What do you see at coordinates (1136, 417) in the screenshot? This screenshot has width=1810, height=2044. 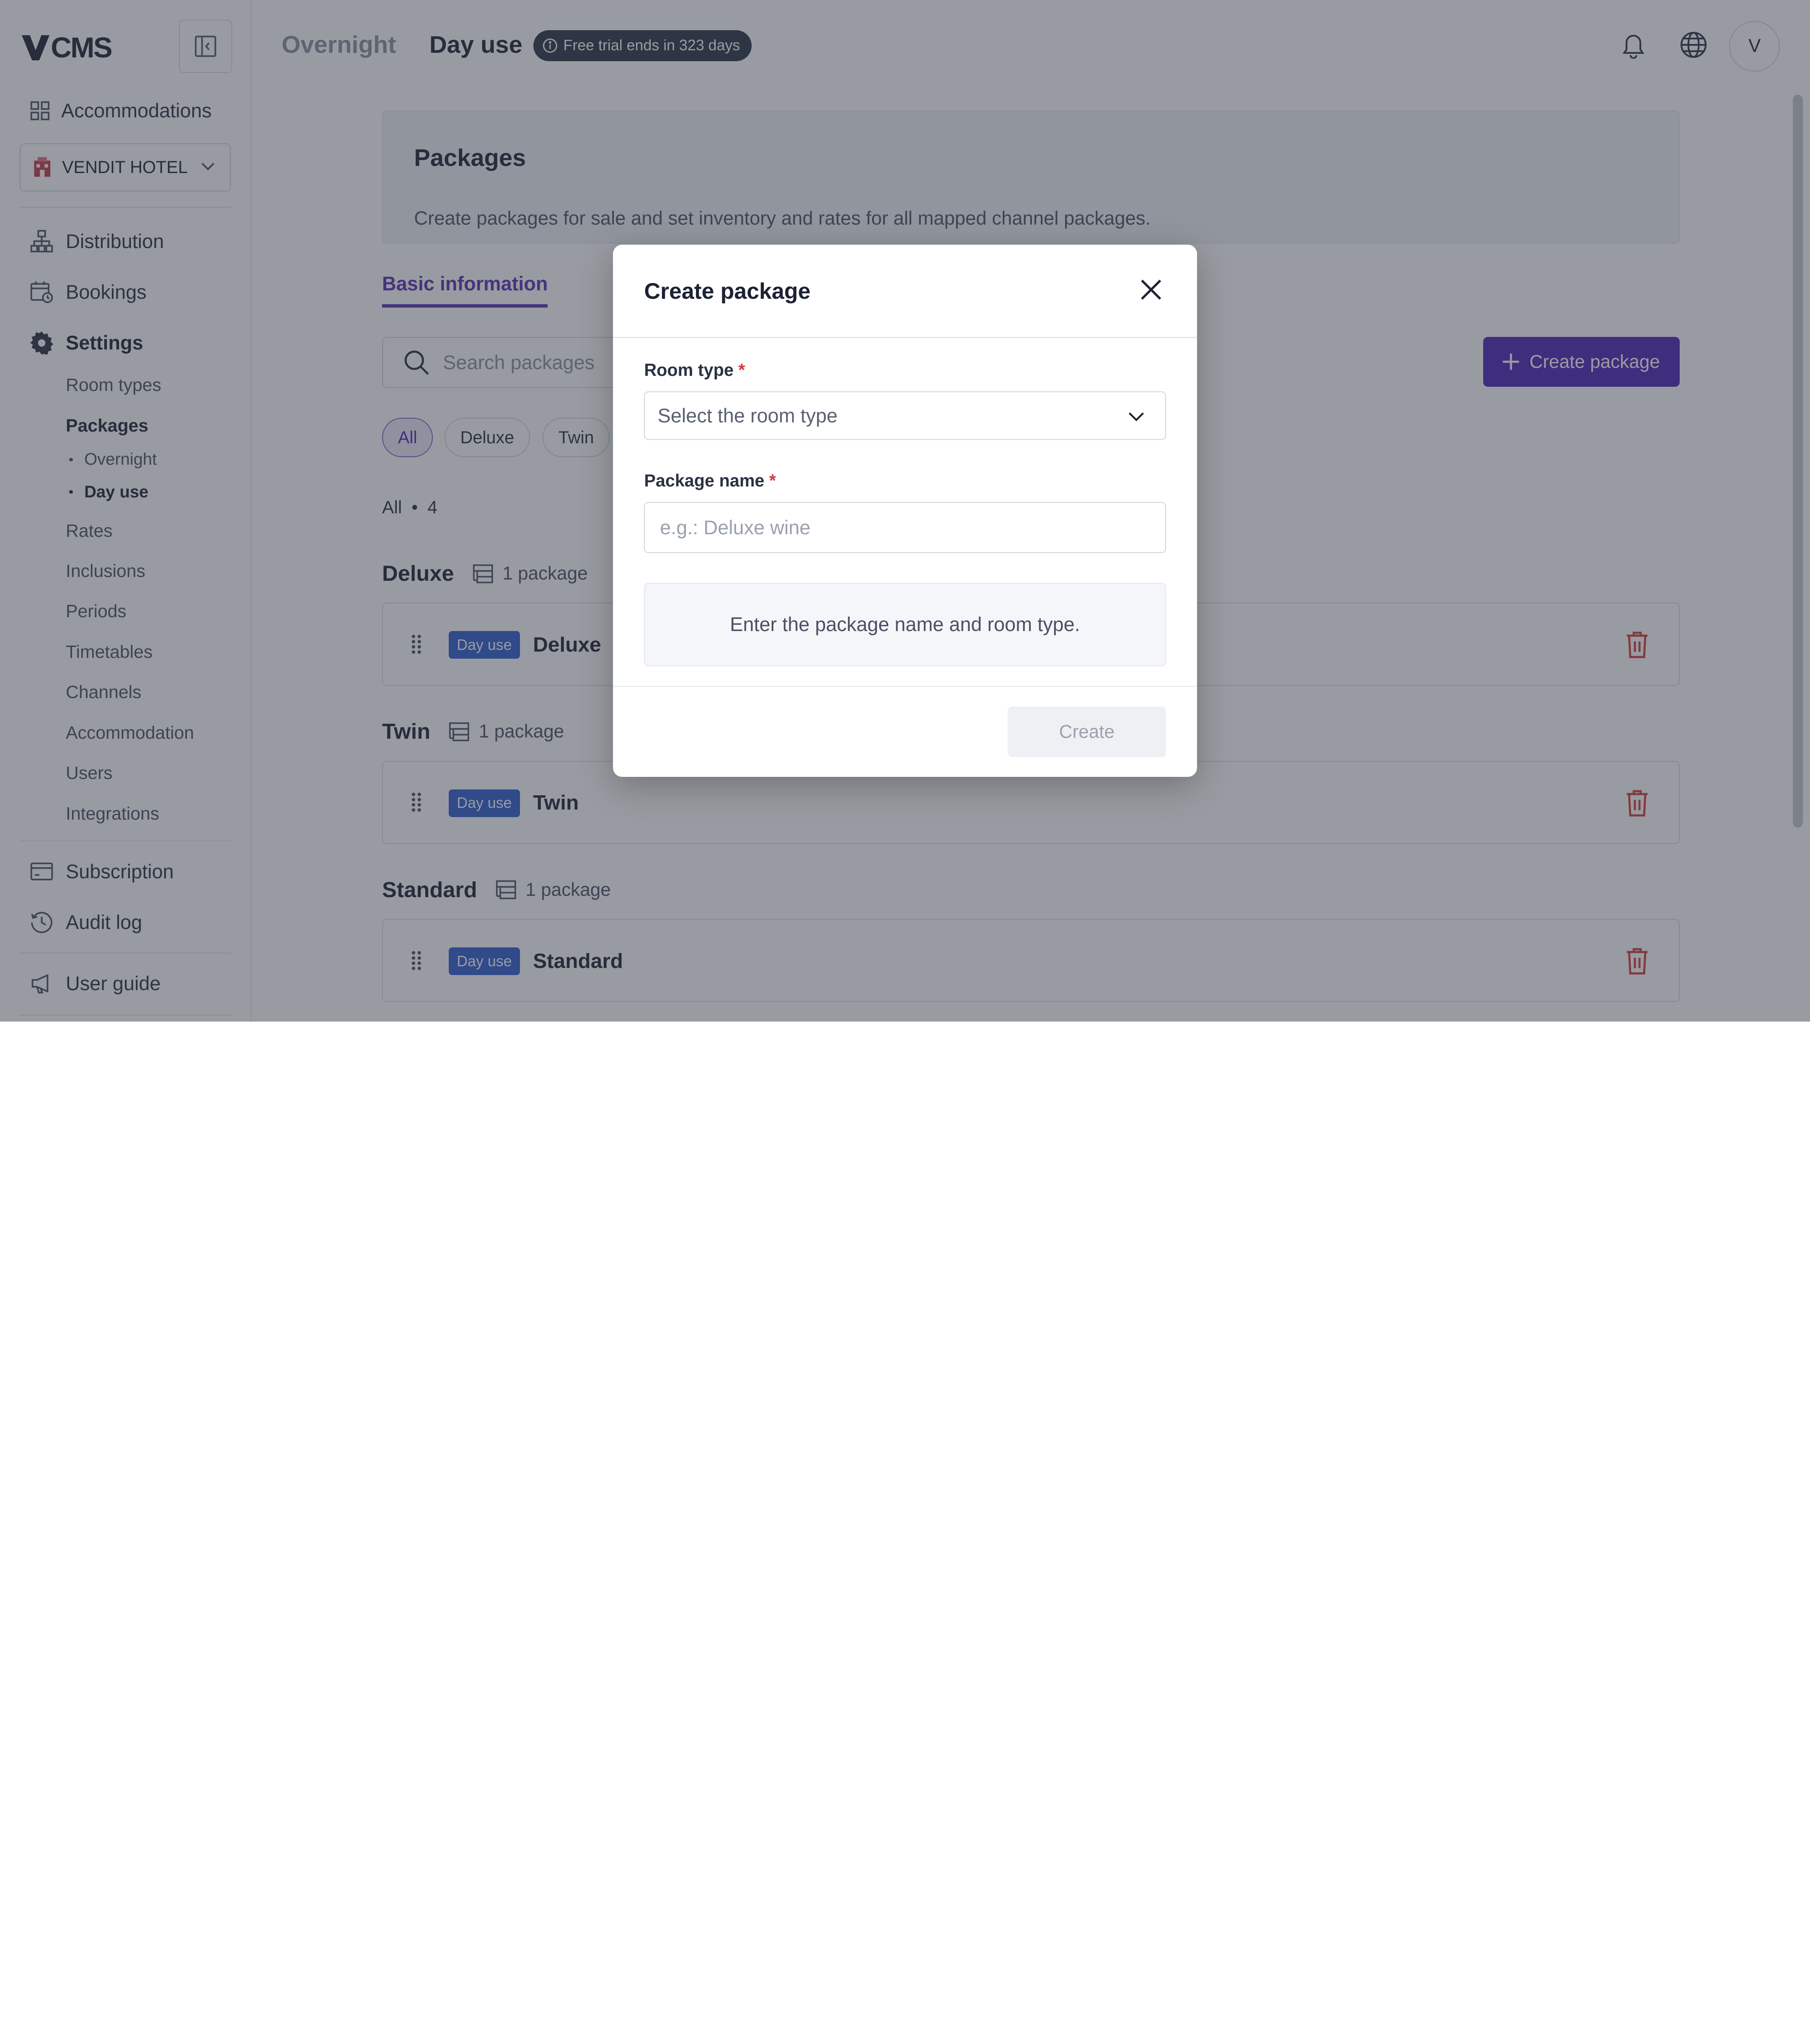 I see `chevron-down-icon` at bounding box center [1136, 417].